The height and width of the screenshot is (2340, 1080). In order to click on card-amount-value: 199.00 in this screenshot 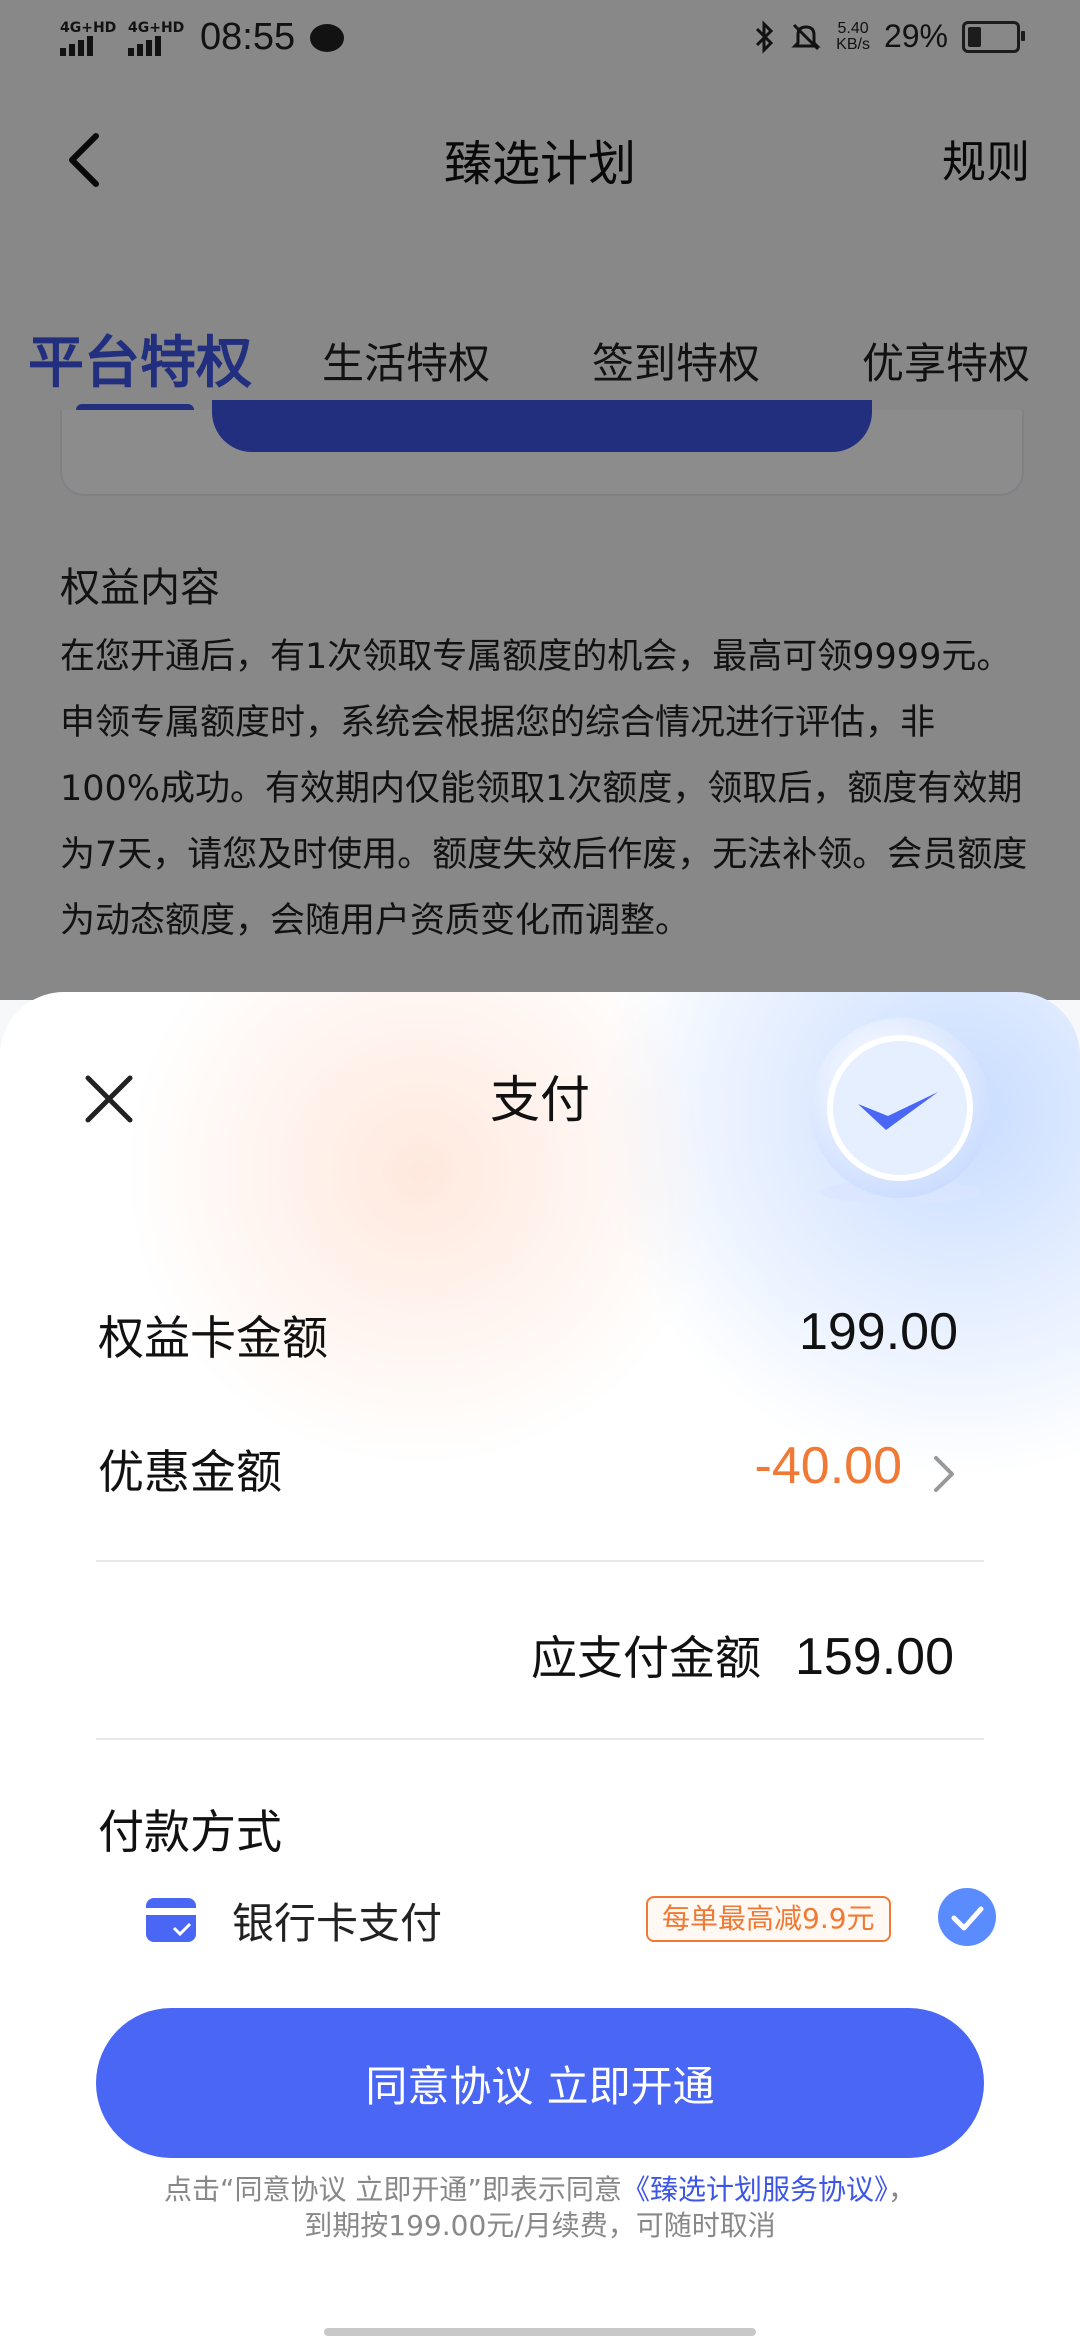, I will do `click(878, 1332)`.